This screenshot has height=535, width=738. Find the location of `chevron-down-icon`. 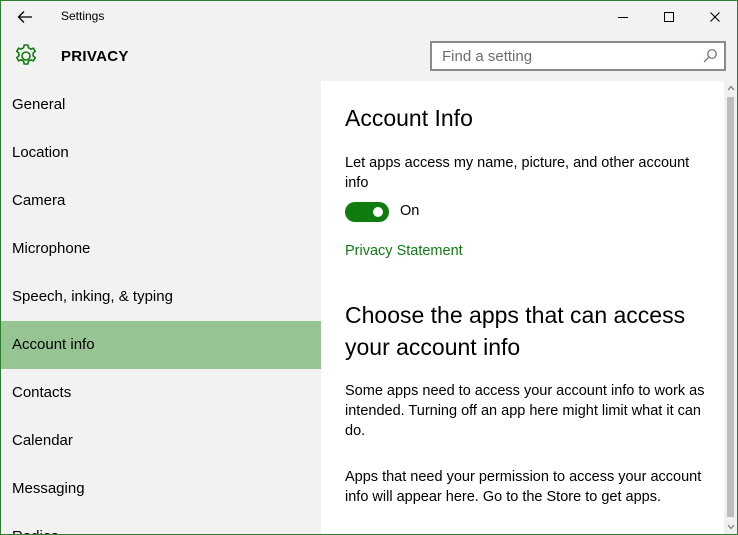

chevron-down-icon is located at coordinates (730, 527).